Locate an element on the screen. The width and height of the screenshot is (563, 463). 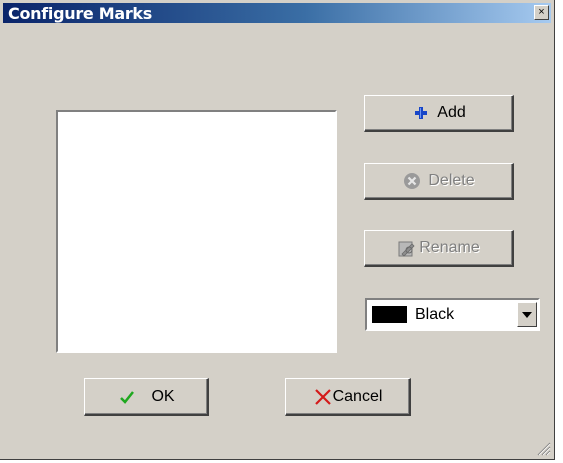
cancel-button-label: Cancel is located at coordinates (357, 396).